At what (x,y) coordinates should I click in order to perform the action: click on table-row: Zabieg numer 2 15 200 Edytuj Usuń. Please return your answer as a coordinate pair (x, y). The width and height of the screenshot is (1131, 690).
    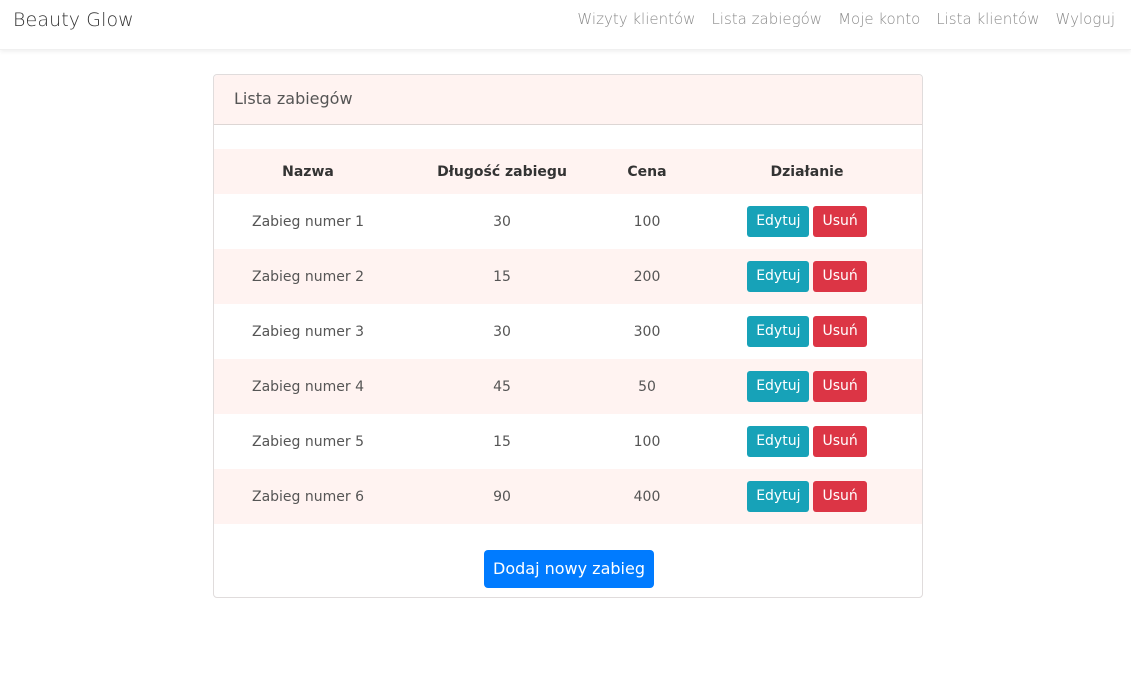
    Looking at the image, I should click on (568, 276).